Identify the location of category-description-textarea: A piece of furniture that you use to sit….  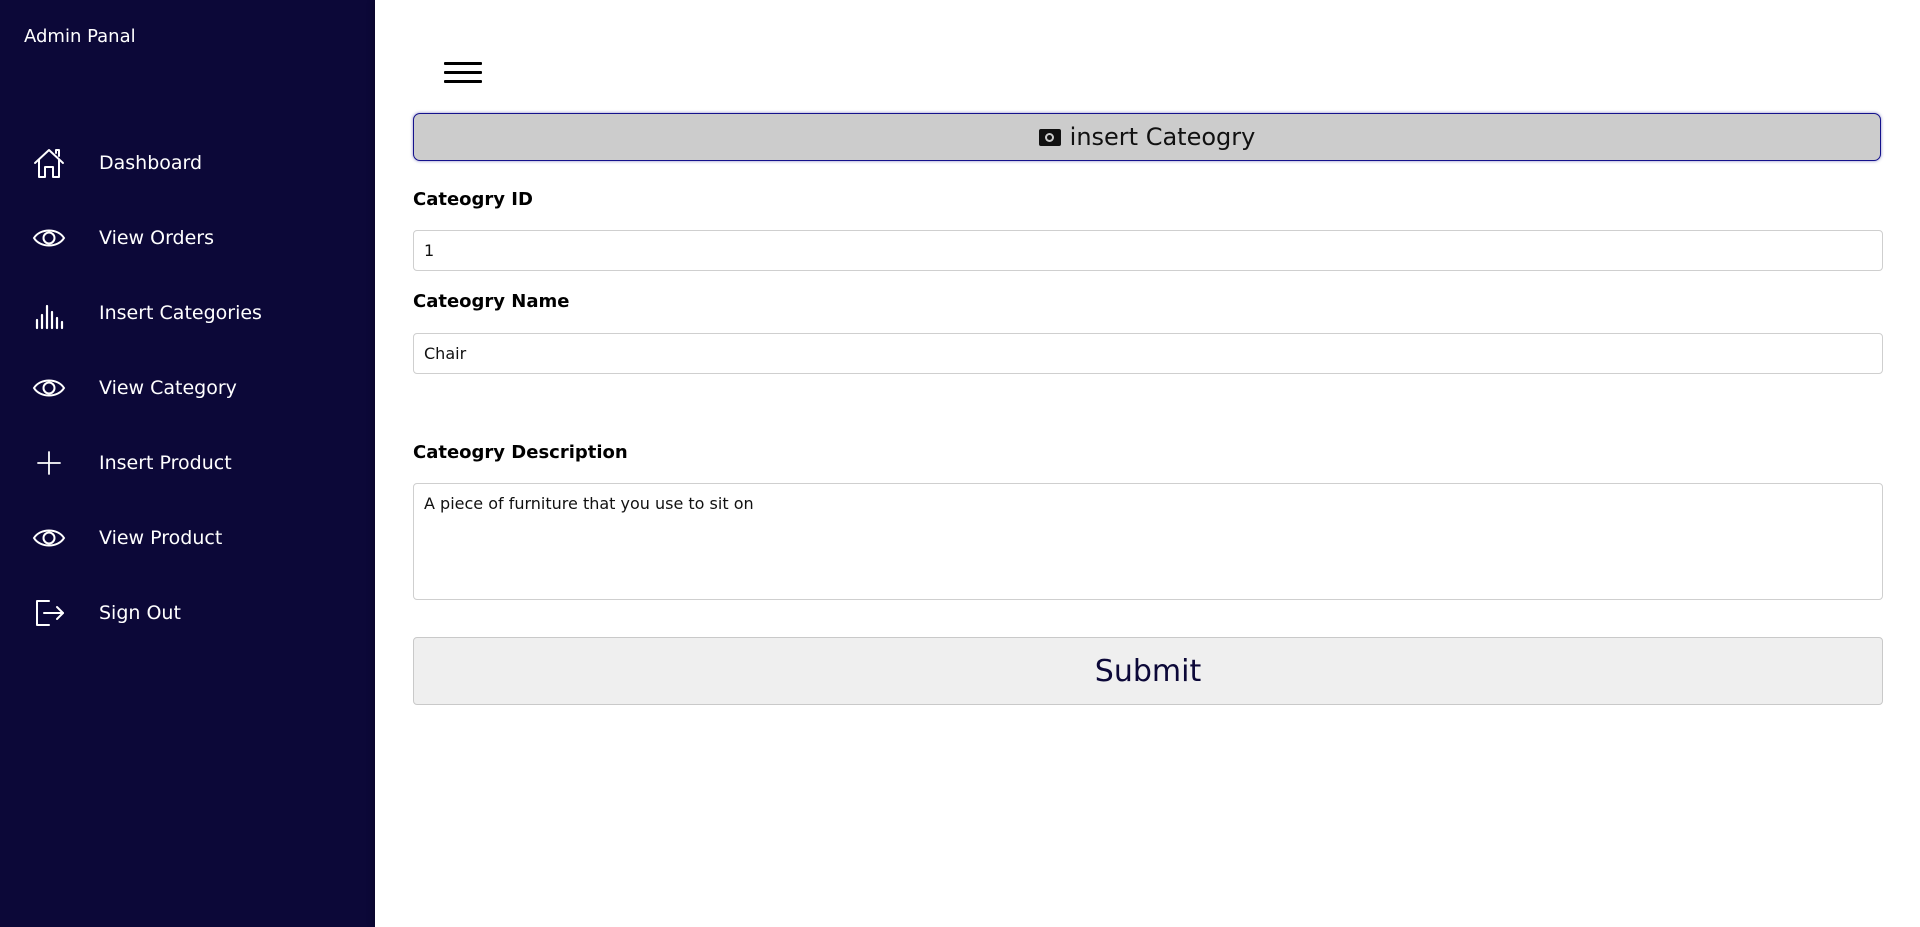
(1148, 541).